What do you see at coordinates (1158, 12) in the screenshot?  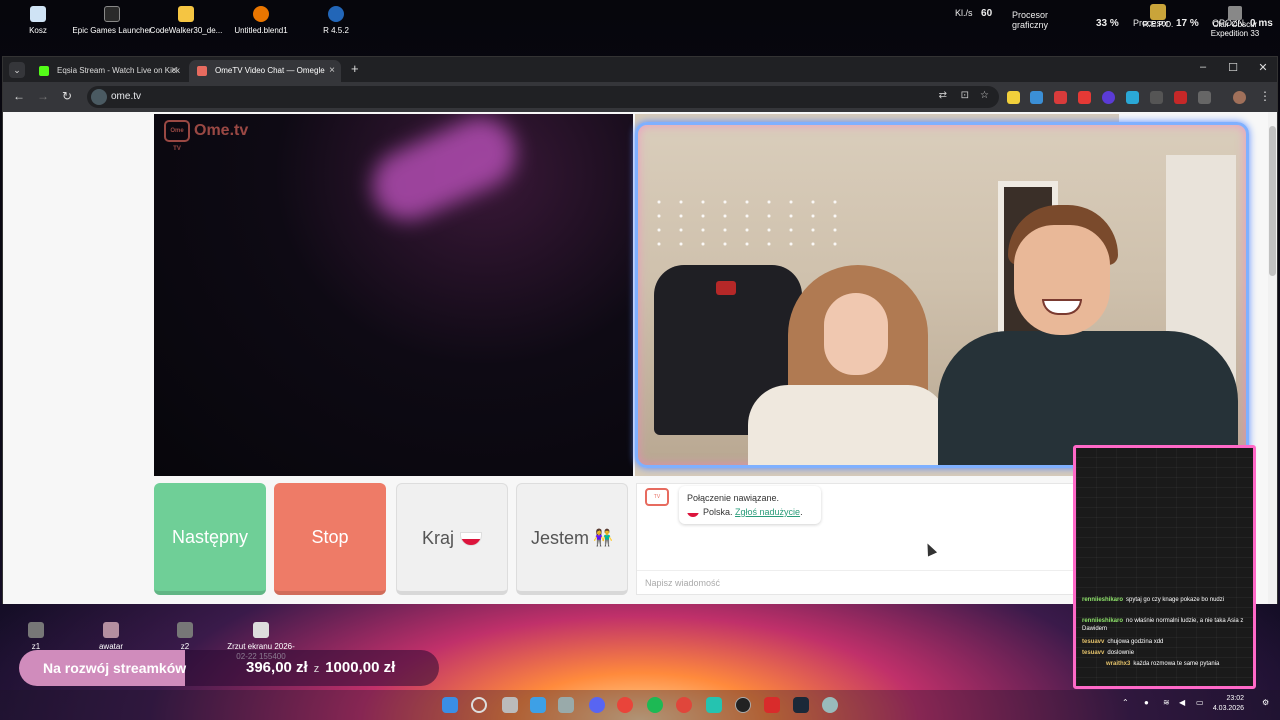 I see `repo-game-icon` at bounding box center [1158, 12].